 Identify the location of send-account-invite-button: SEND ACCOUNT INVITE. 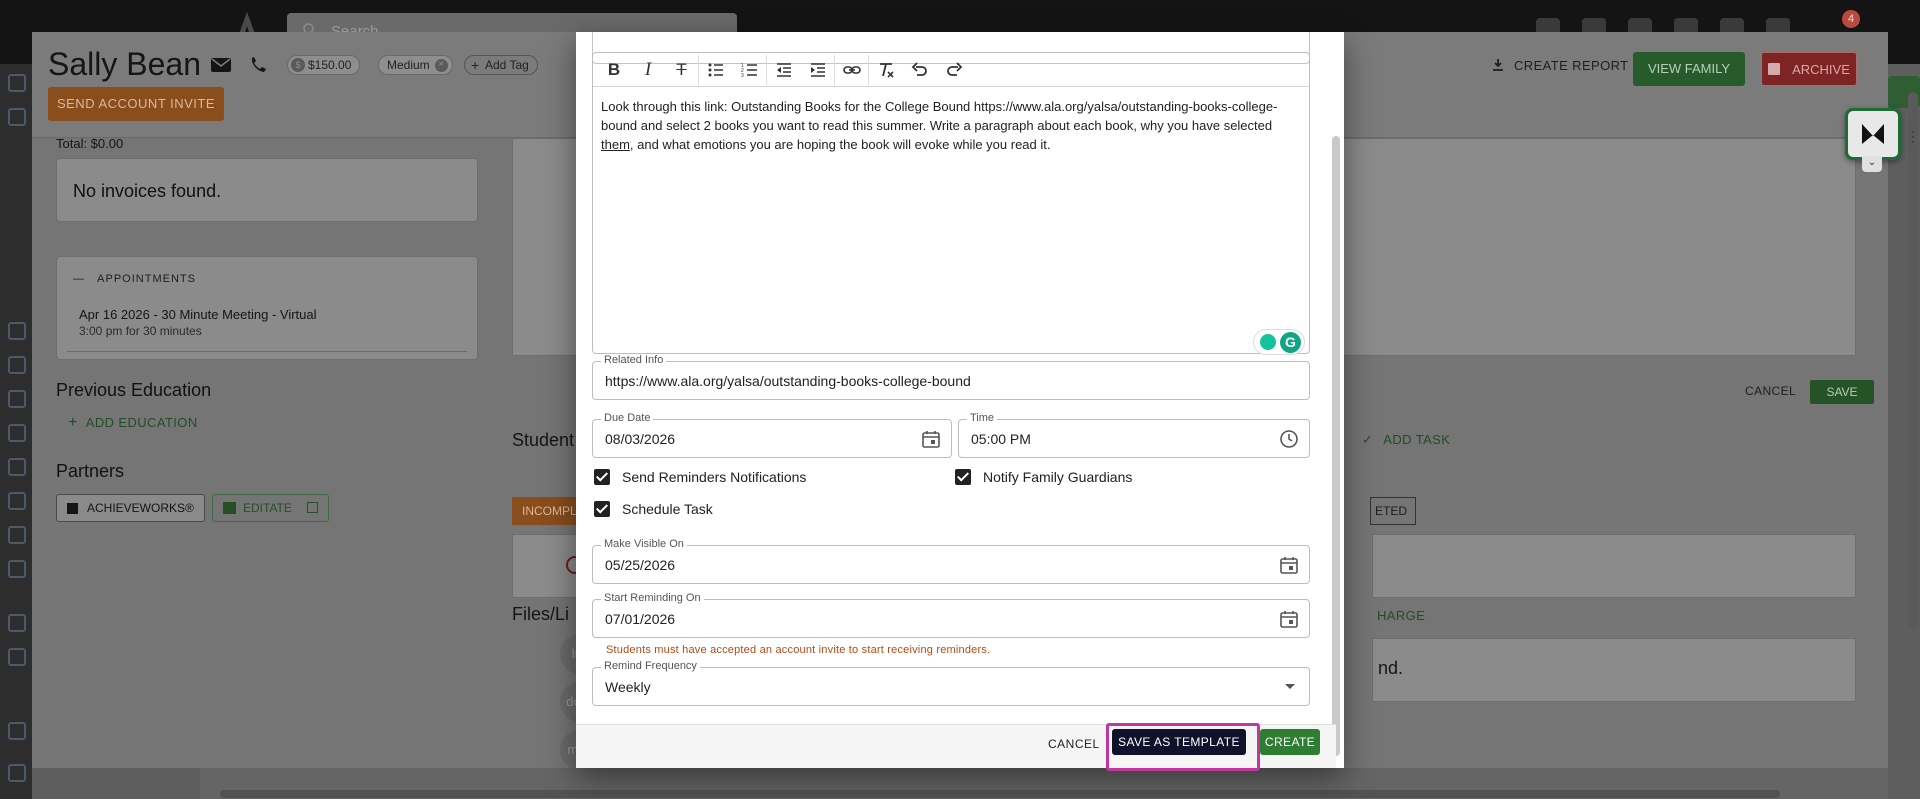
(136, 104).